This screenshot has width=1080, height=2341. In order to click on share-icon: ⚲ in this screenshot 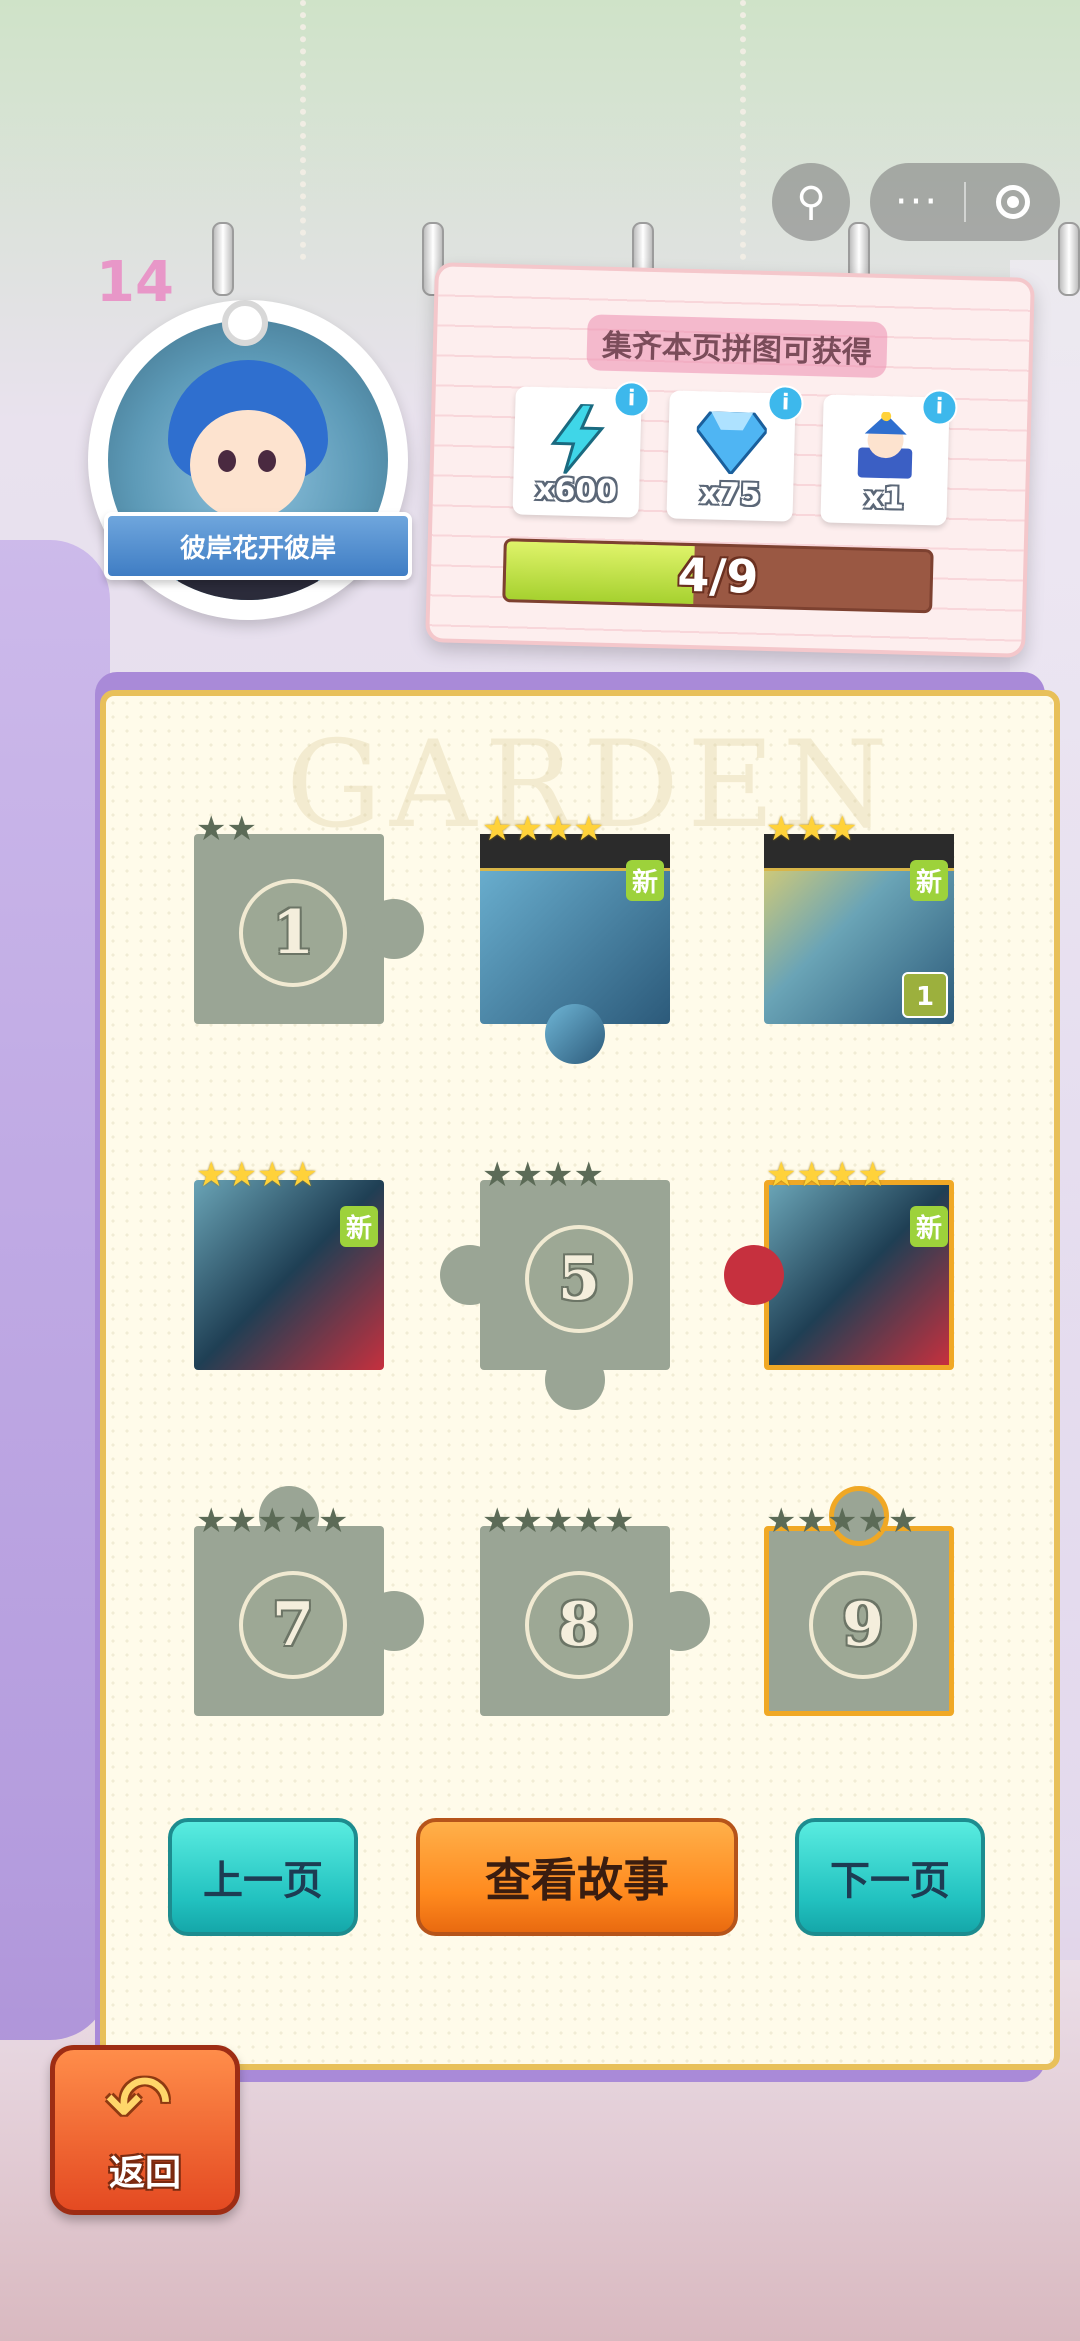, I will do `click(811, 202)`.